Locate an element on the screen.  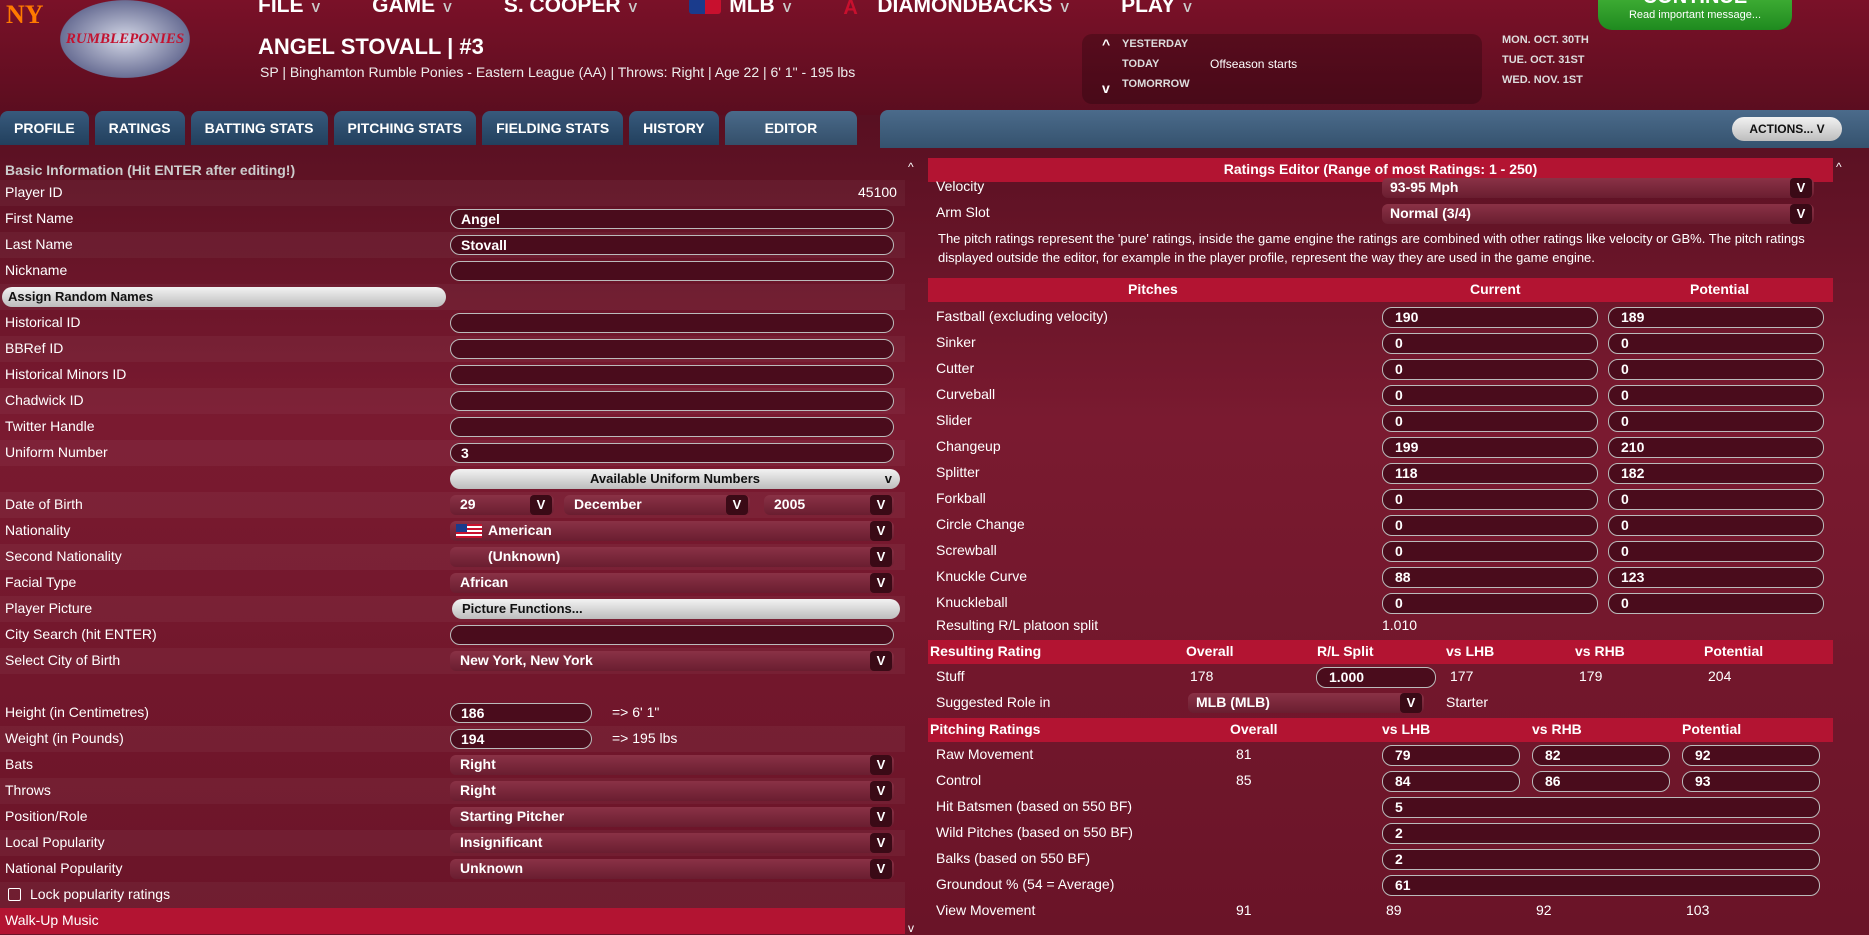
pitch-current-field: 88 is located at coordinates (1490, 577).